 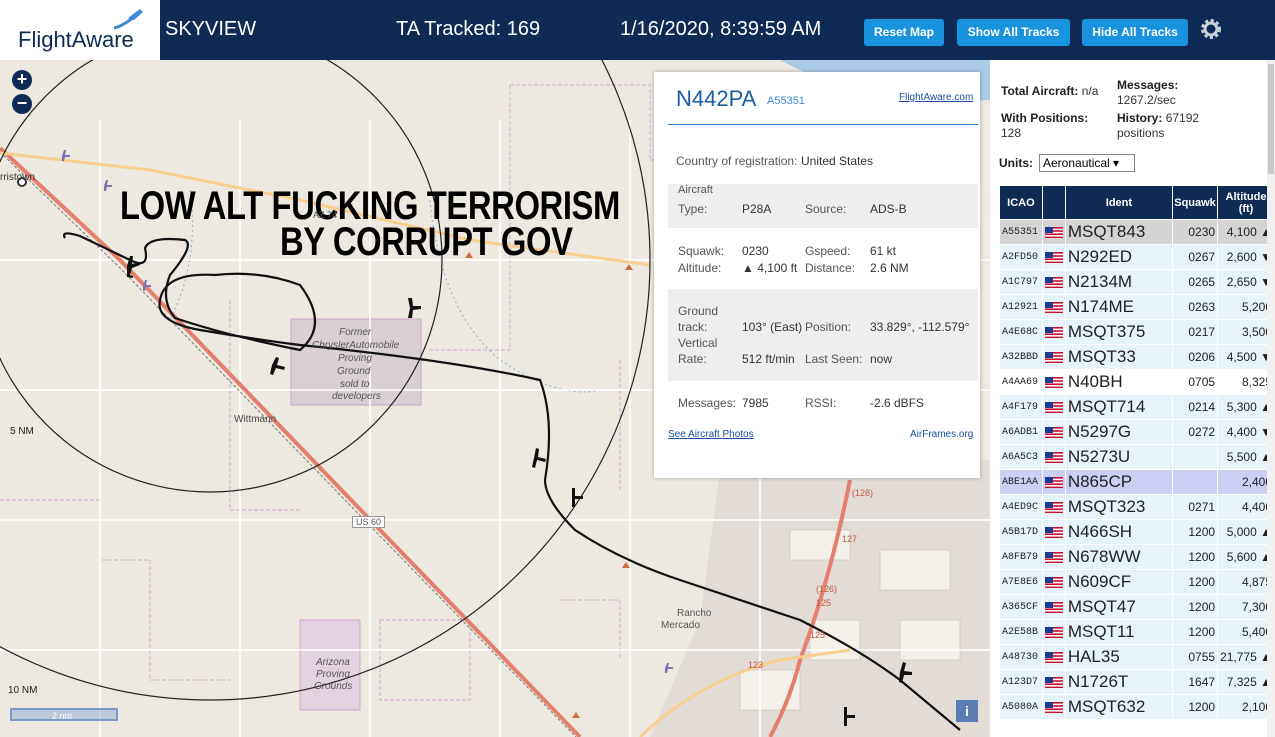 I want to click on zoom-out-button: −, so click(x=22, y=104).